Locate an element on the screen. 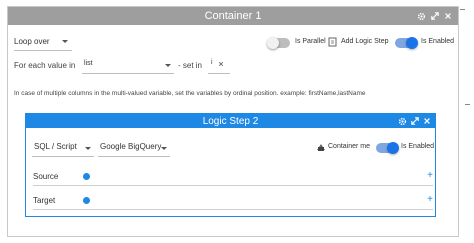  list-select-underline is located at coordinates (128, 73).